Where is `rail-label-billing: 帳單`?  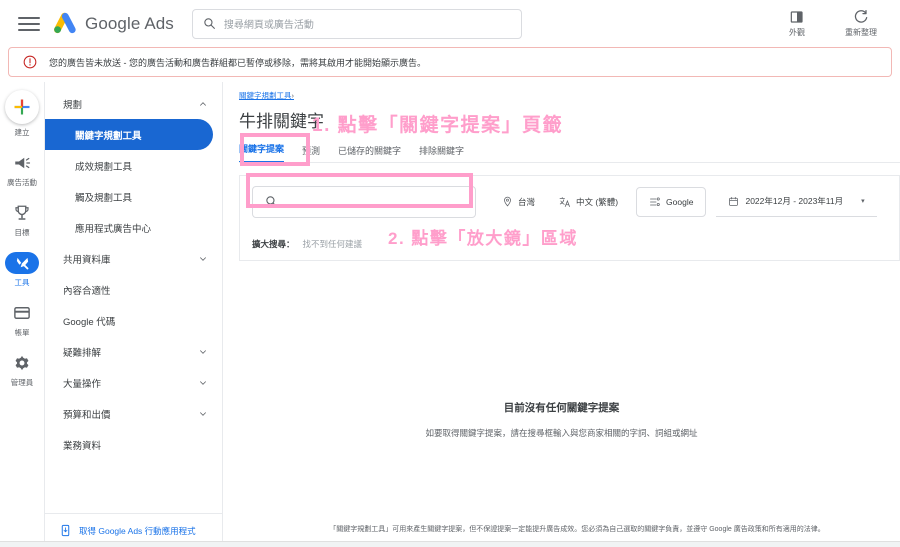
rail-label-billing: 帳單 is located at coordinates (22, 332).